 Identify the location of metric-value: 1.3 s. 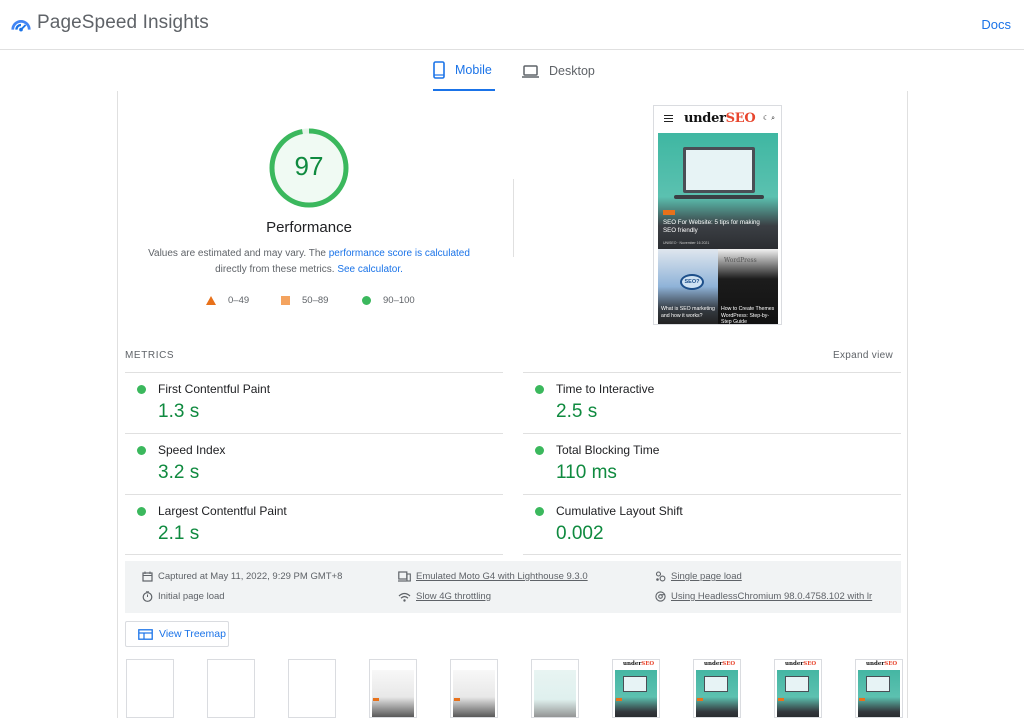
(179, 411).